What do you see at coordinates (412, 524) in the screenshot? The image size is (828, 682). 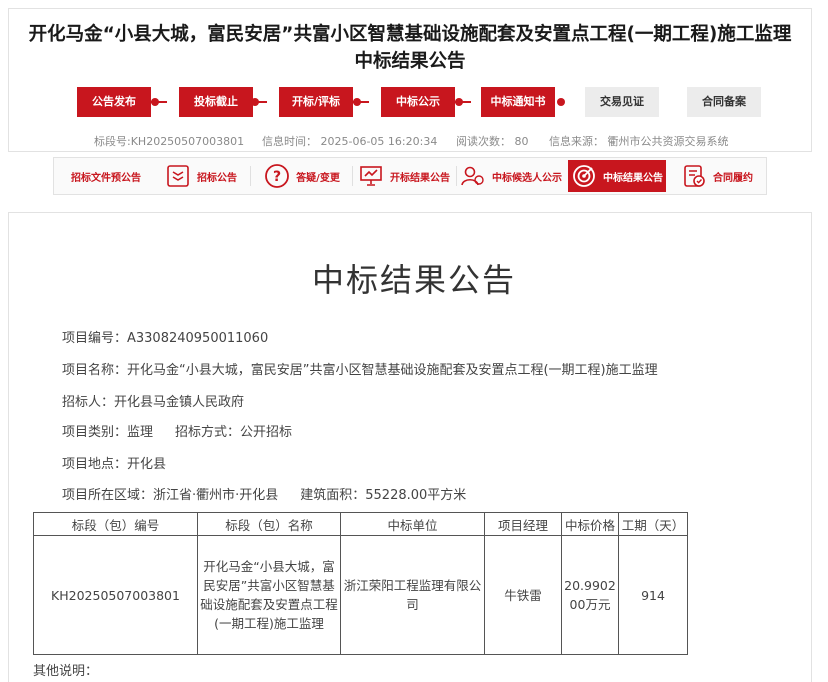 I see `column-header: 中标单位` at bounding box center [412, 524].